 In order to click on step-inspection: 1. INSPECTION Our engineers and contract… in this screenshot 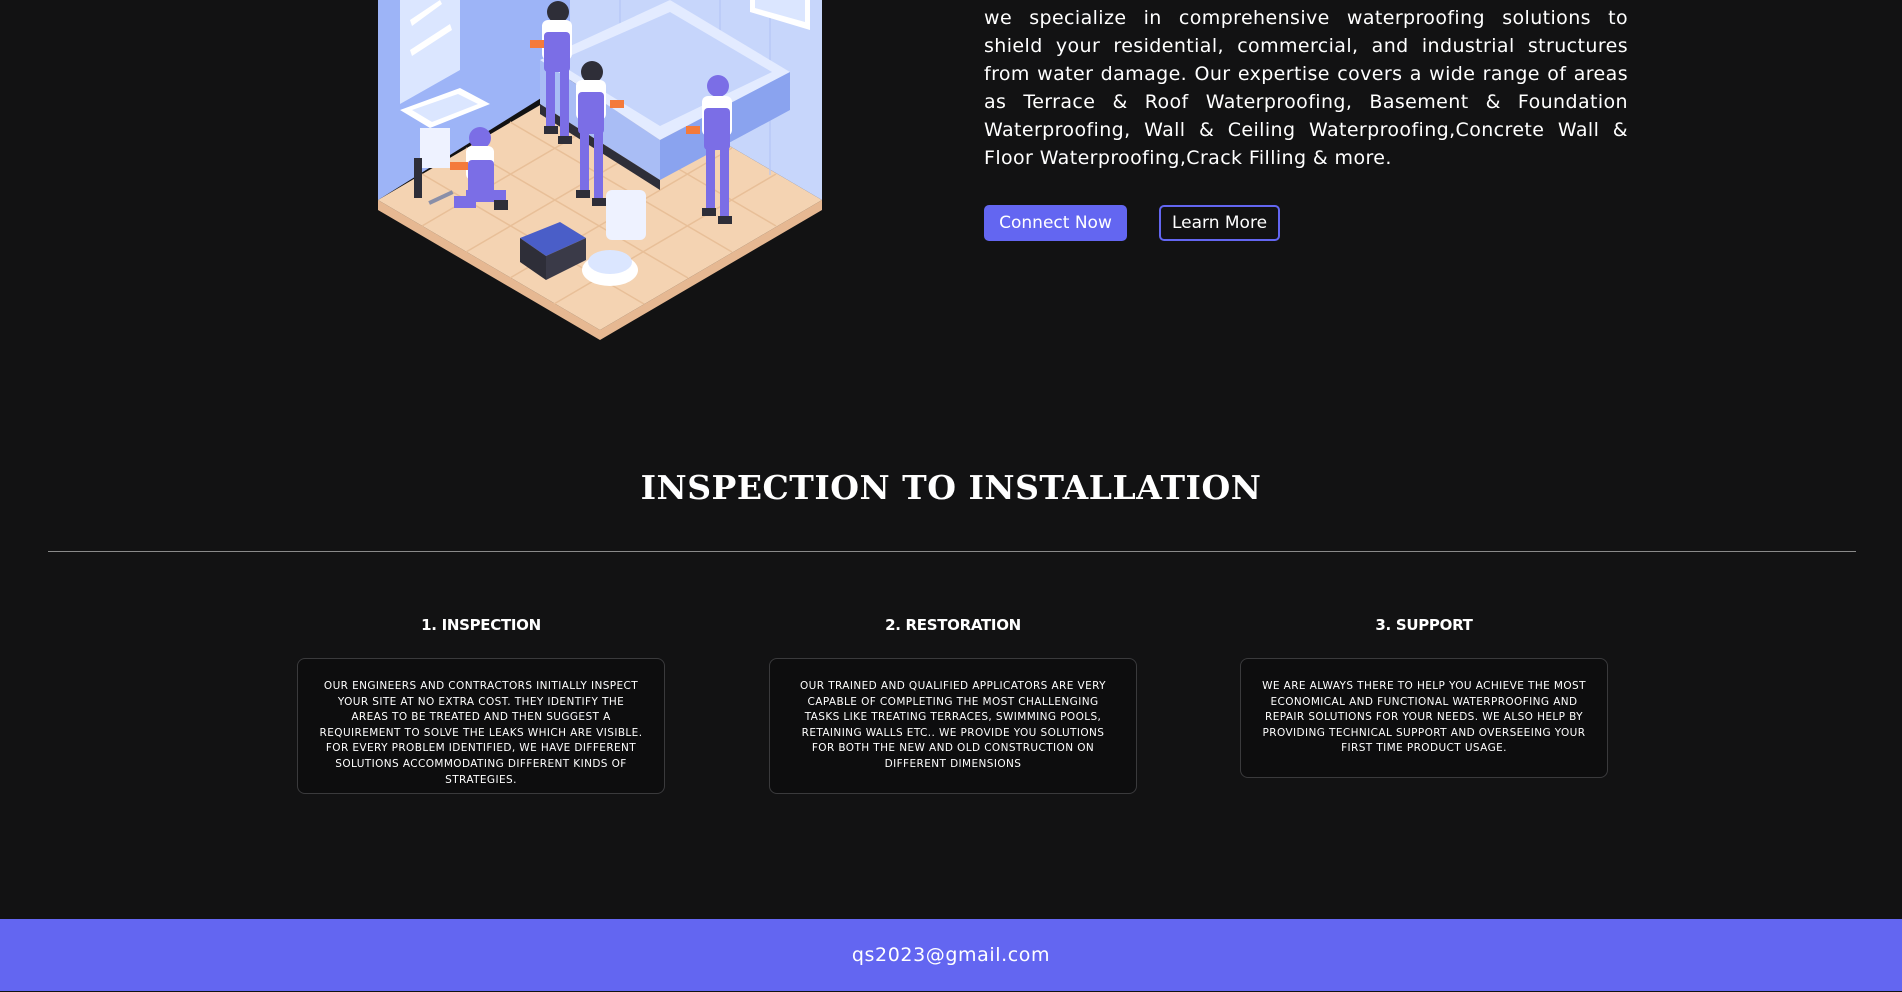, I will do `click(481, 704)`.